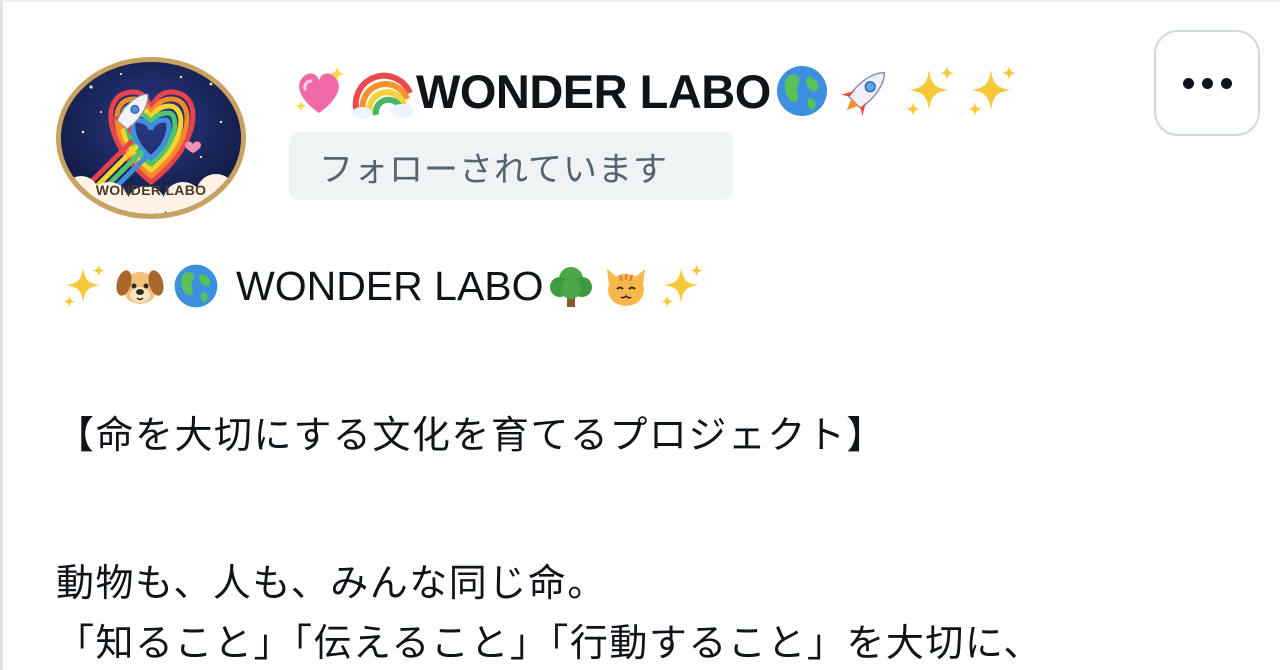 Image resolution: width=1280 pixels, height=670 pixels. What do you see at coordinates (593, 91) in the screenshot?
I see `display-name-text: WONDER LABO` at bounding box center [593, 91].